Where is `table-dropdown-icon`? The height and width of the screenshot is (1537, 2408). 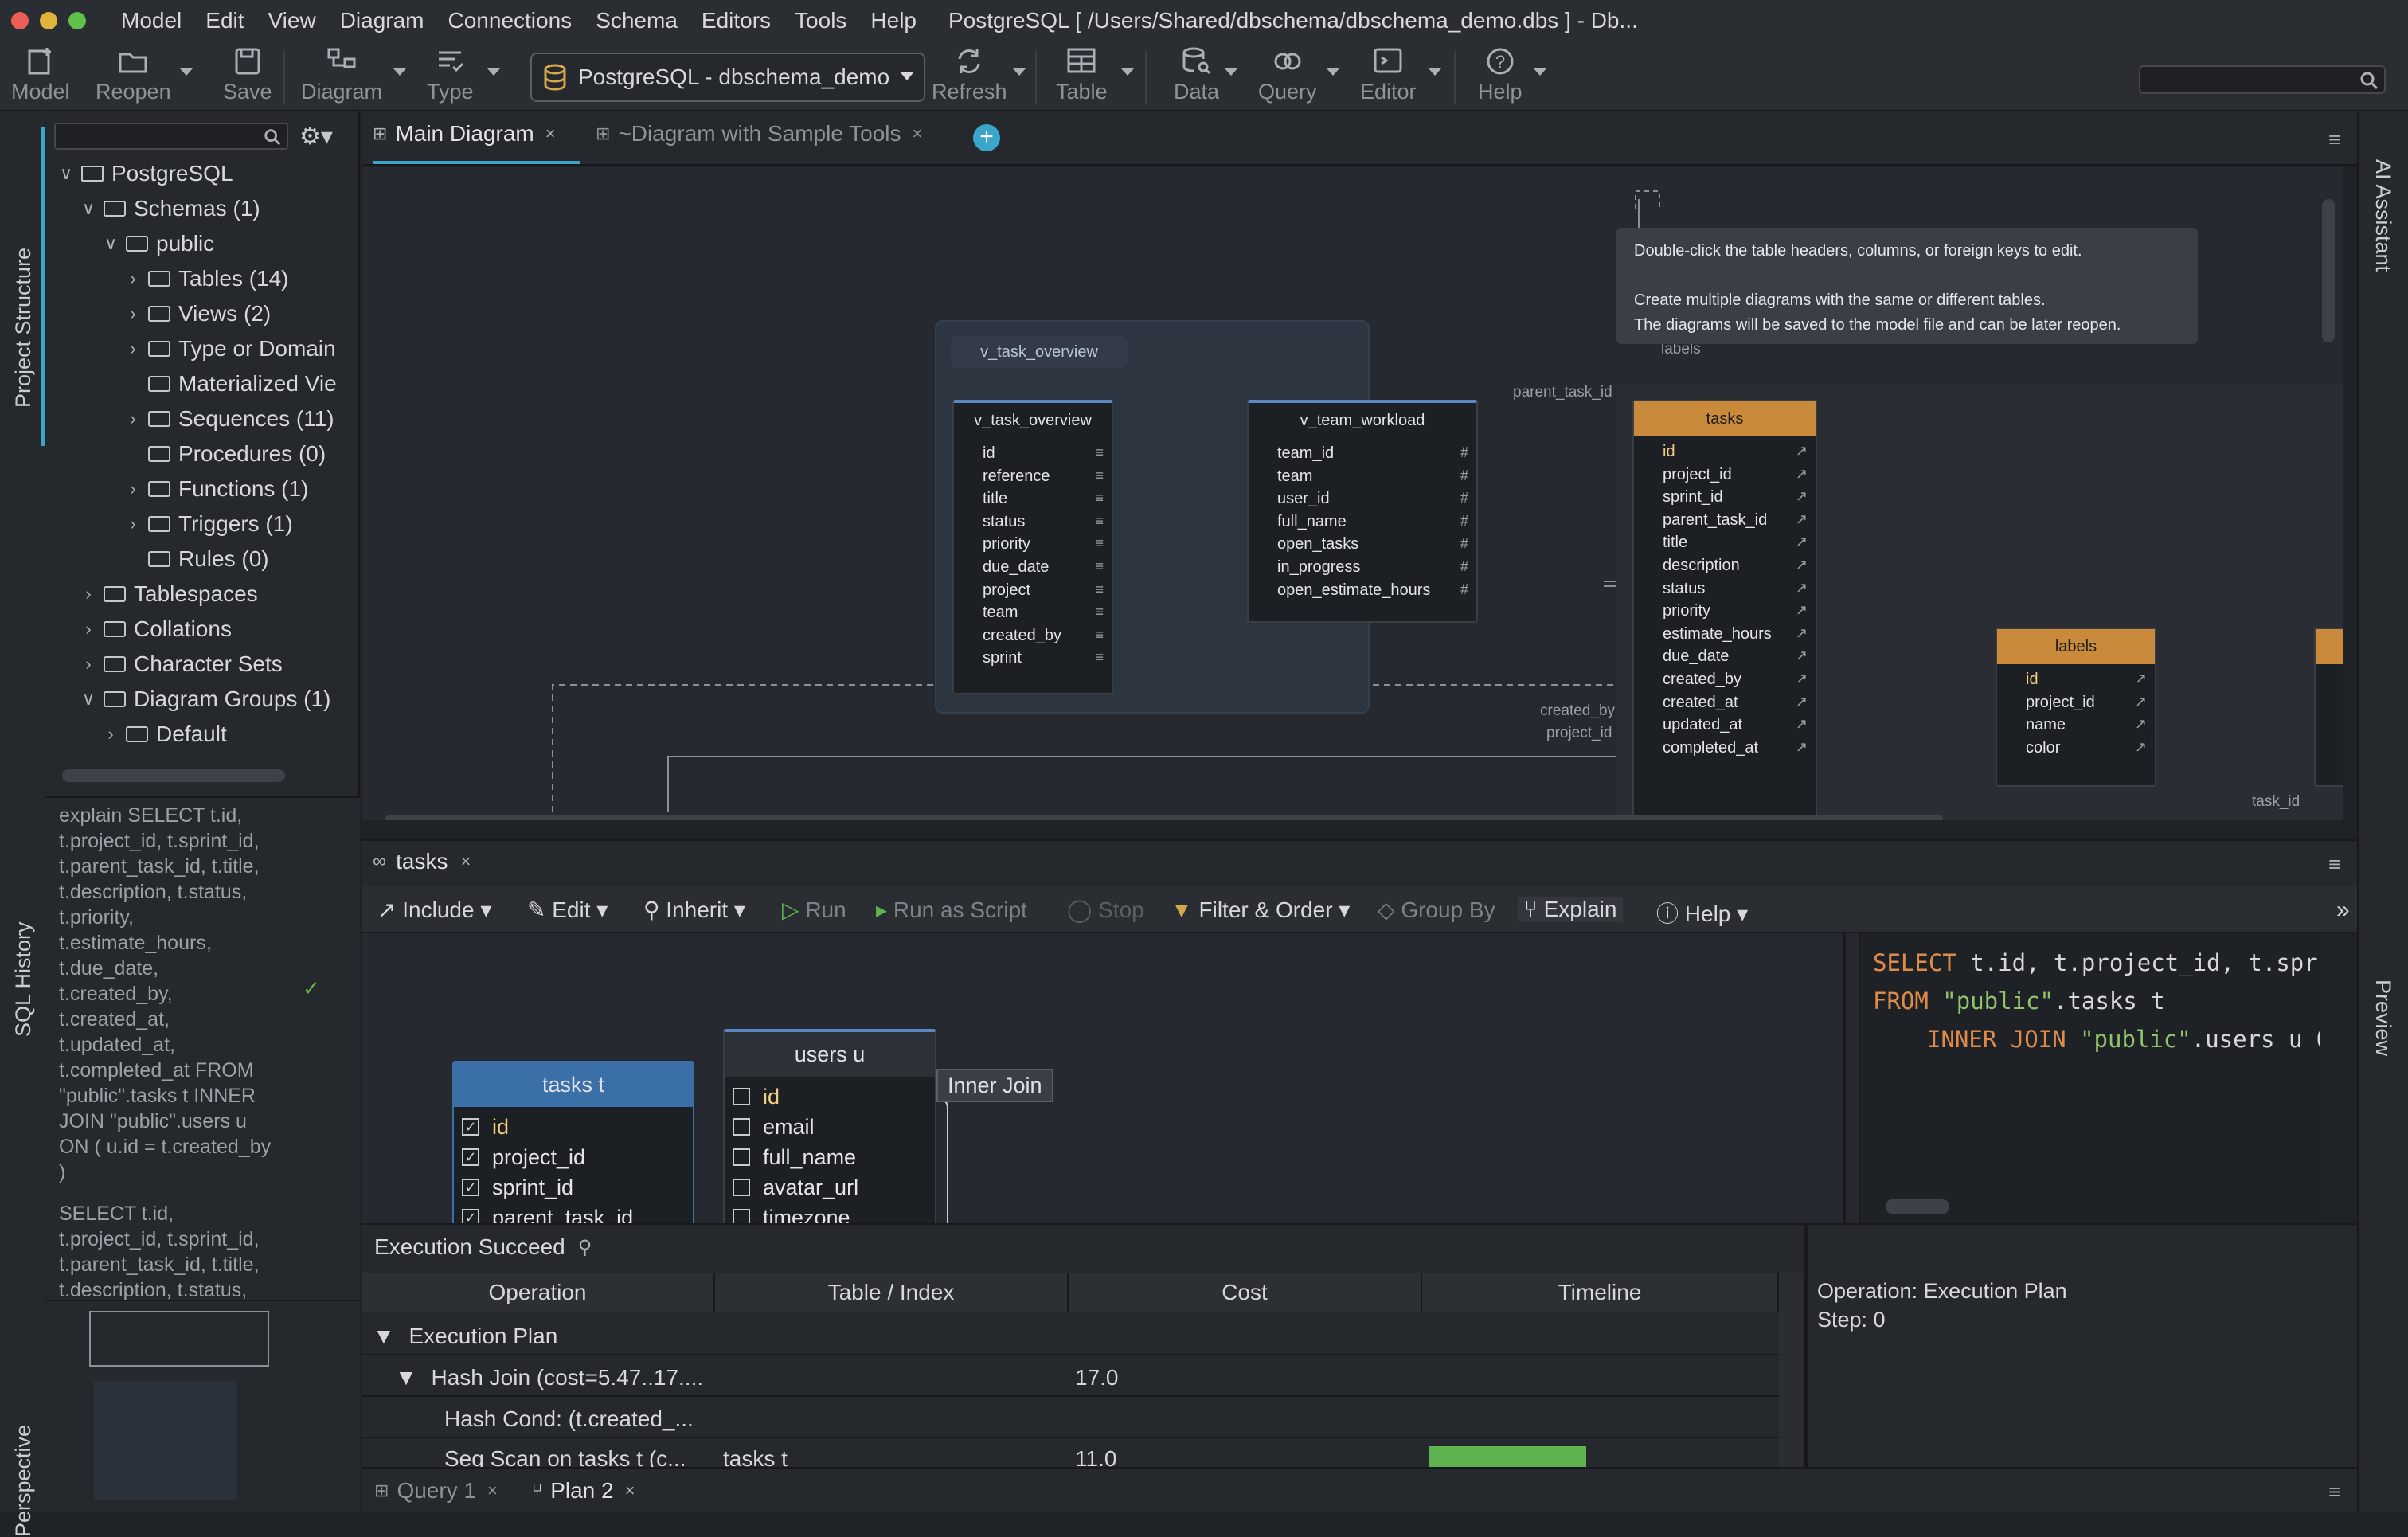
table-dropdown-icon is located at coordinates (1127, 72).